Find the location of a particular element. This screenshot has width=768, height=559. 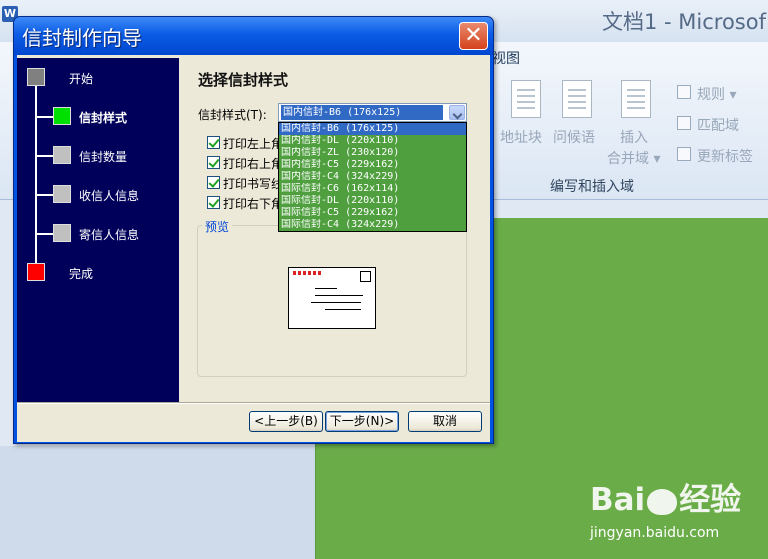

stamp-box is located at coordinates (365, 276).